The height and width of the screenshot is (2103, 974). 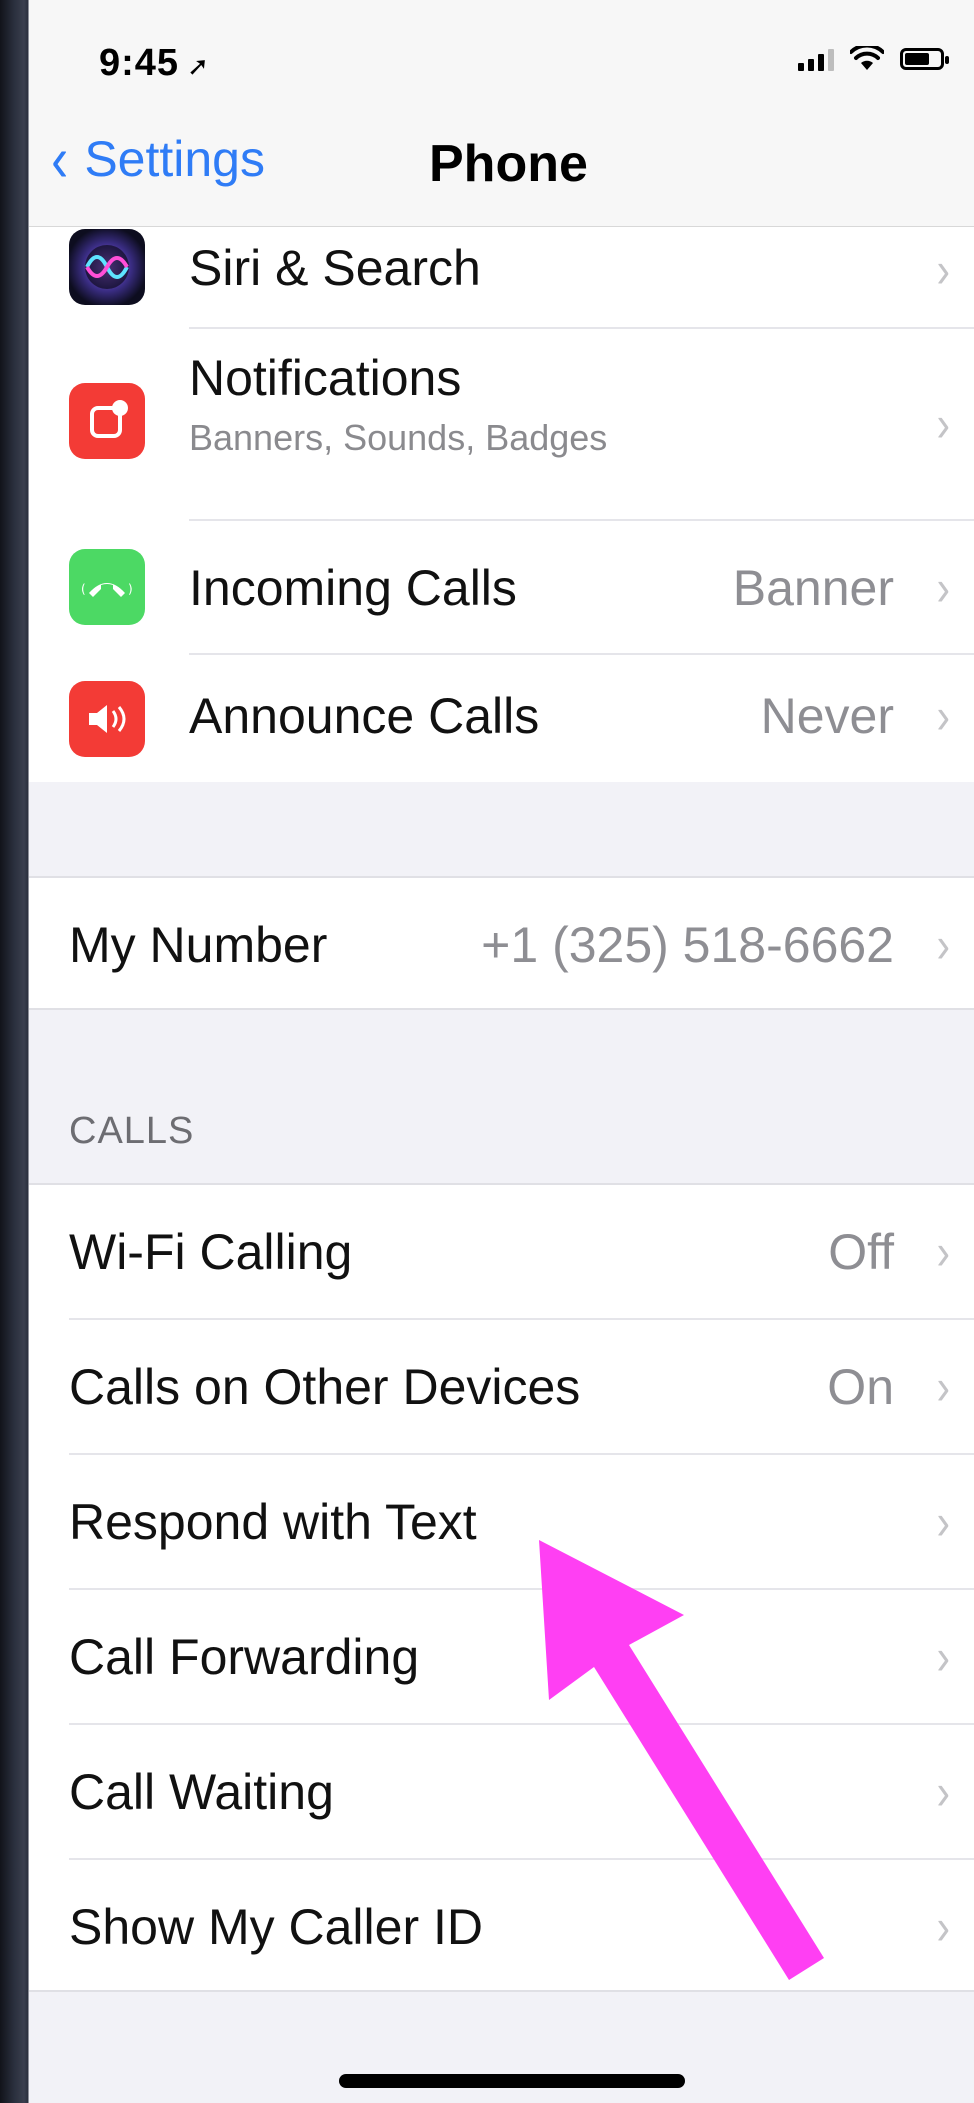 I want to click on row-label: Siri & Search, so click(x=335, y=268).